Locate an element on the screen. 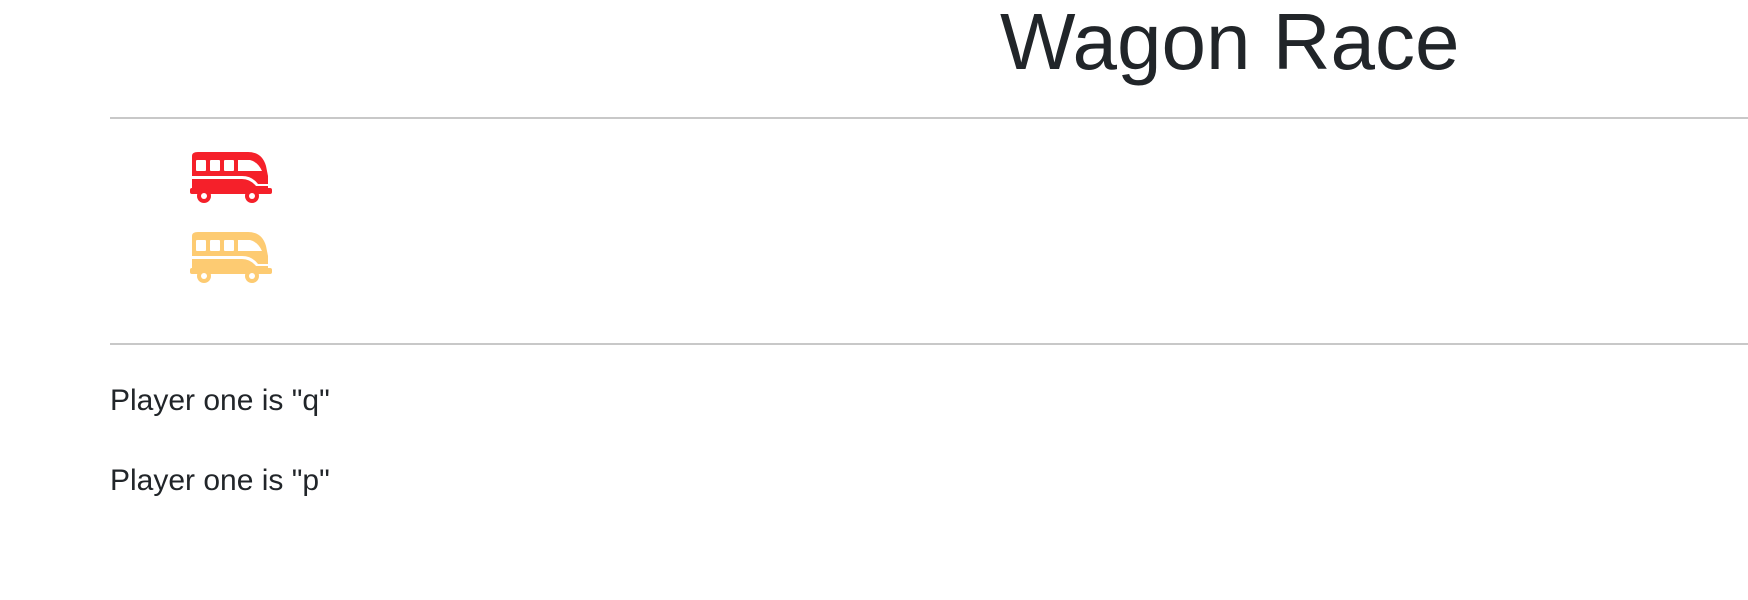 The height and width of the screenshot is (600, 1748). track-bottom-divider is located at coordinates (929, 344).